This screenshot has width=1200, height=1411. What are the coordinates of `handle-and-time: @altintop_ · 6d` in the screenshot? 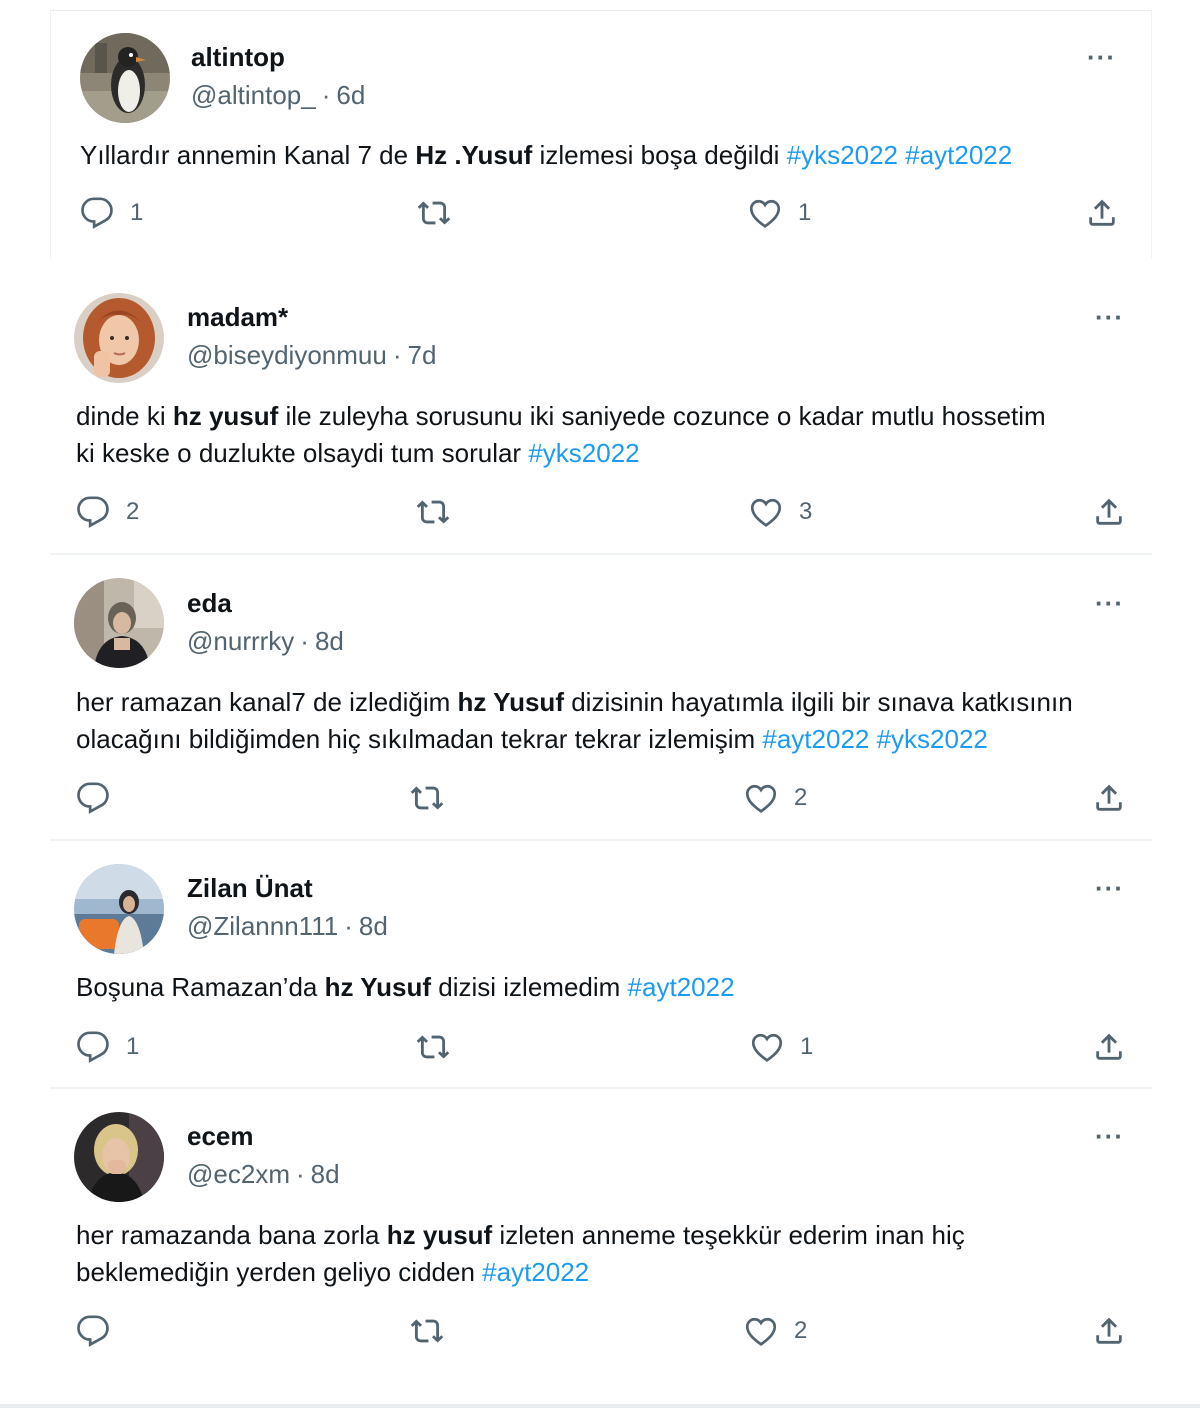 It's located at (278, 95).